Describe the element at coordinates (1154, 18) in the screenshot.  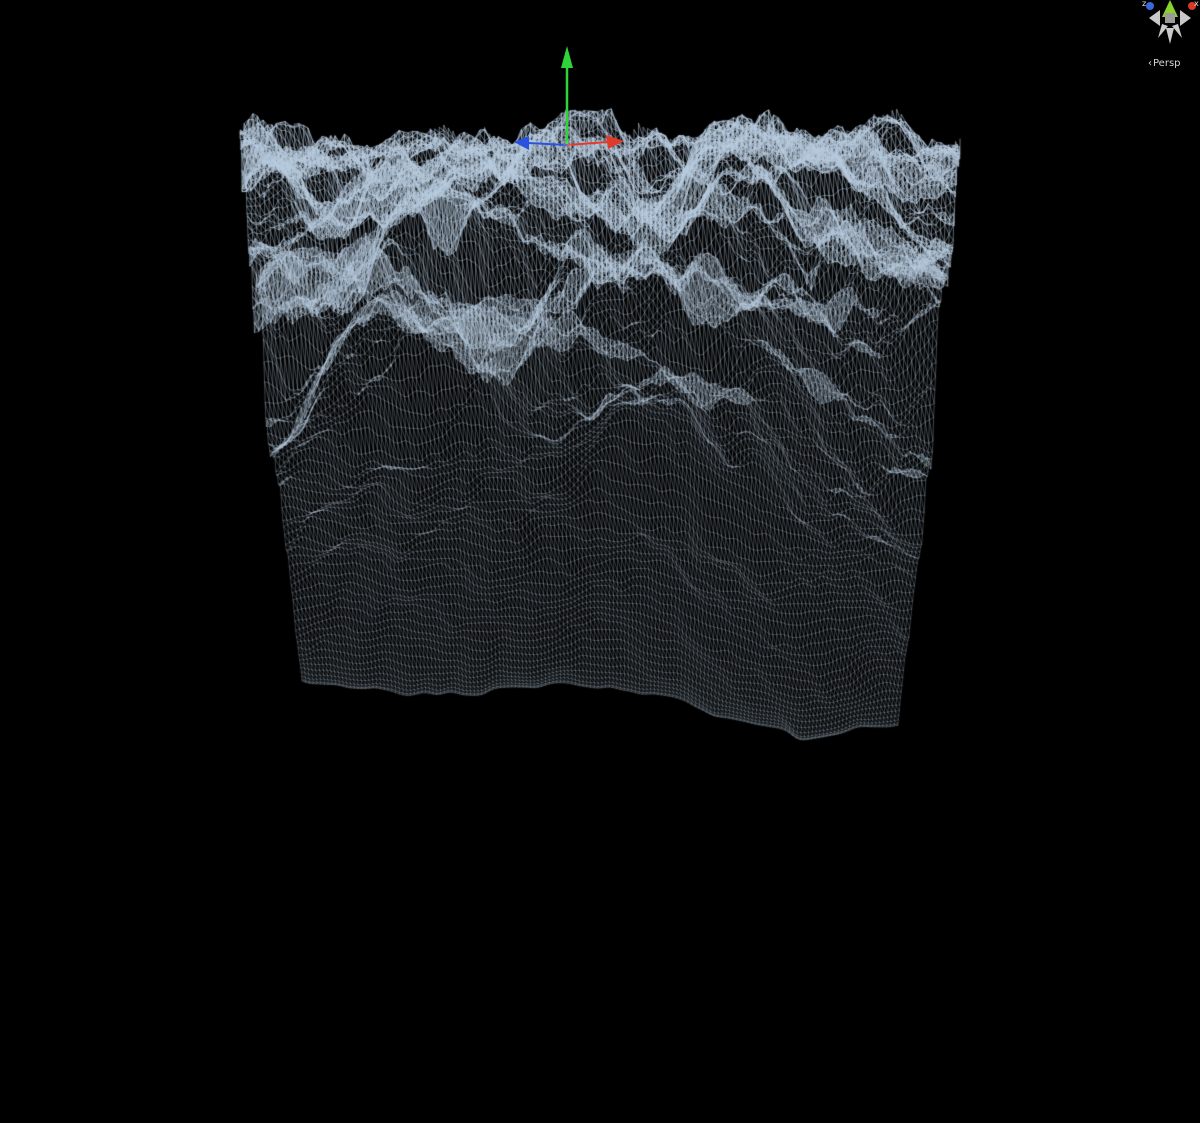
I see `orientation-z-cone` at that location.